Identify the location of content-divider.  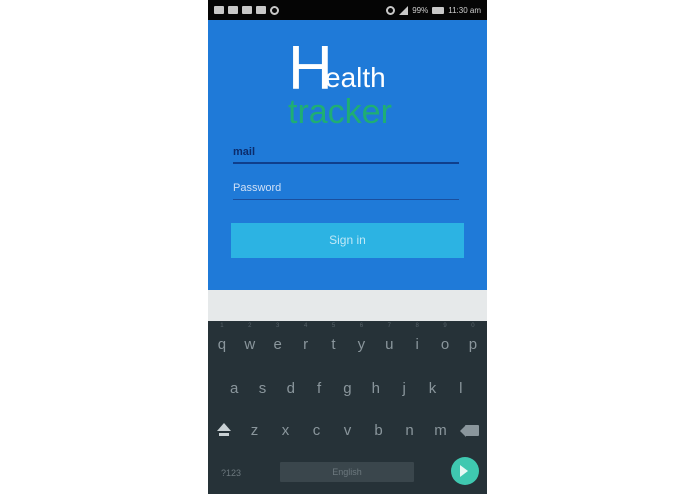
(347, 305).